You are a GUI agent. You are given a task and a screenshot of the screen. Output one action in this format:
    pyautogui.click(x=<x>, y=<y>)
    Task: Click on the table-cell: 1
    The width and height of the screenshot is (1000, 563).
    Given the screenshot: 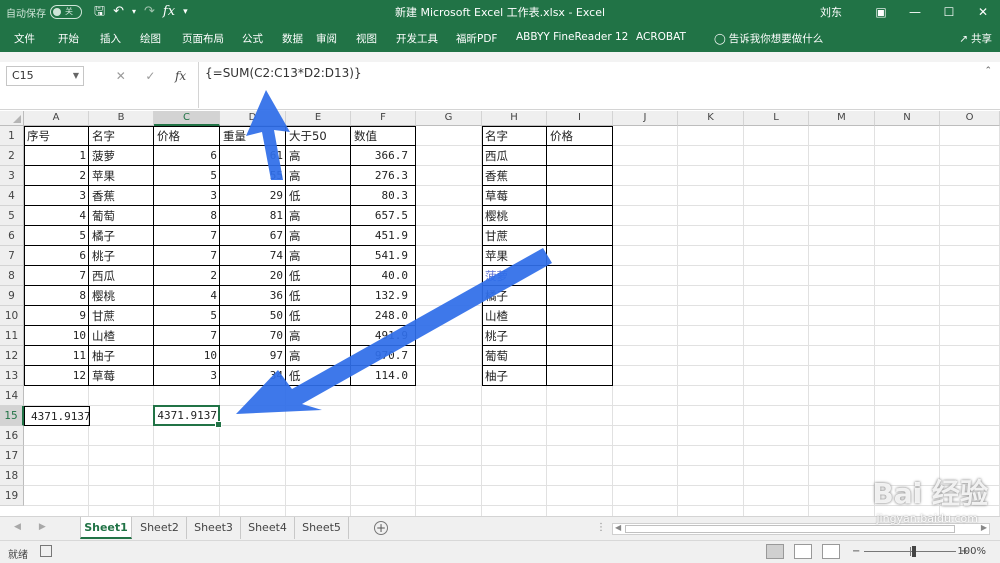 What is the action you would take?
    pyautogui.click(x=56, y=156)
    